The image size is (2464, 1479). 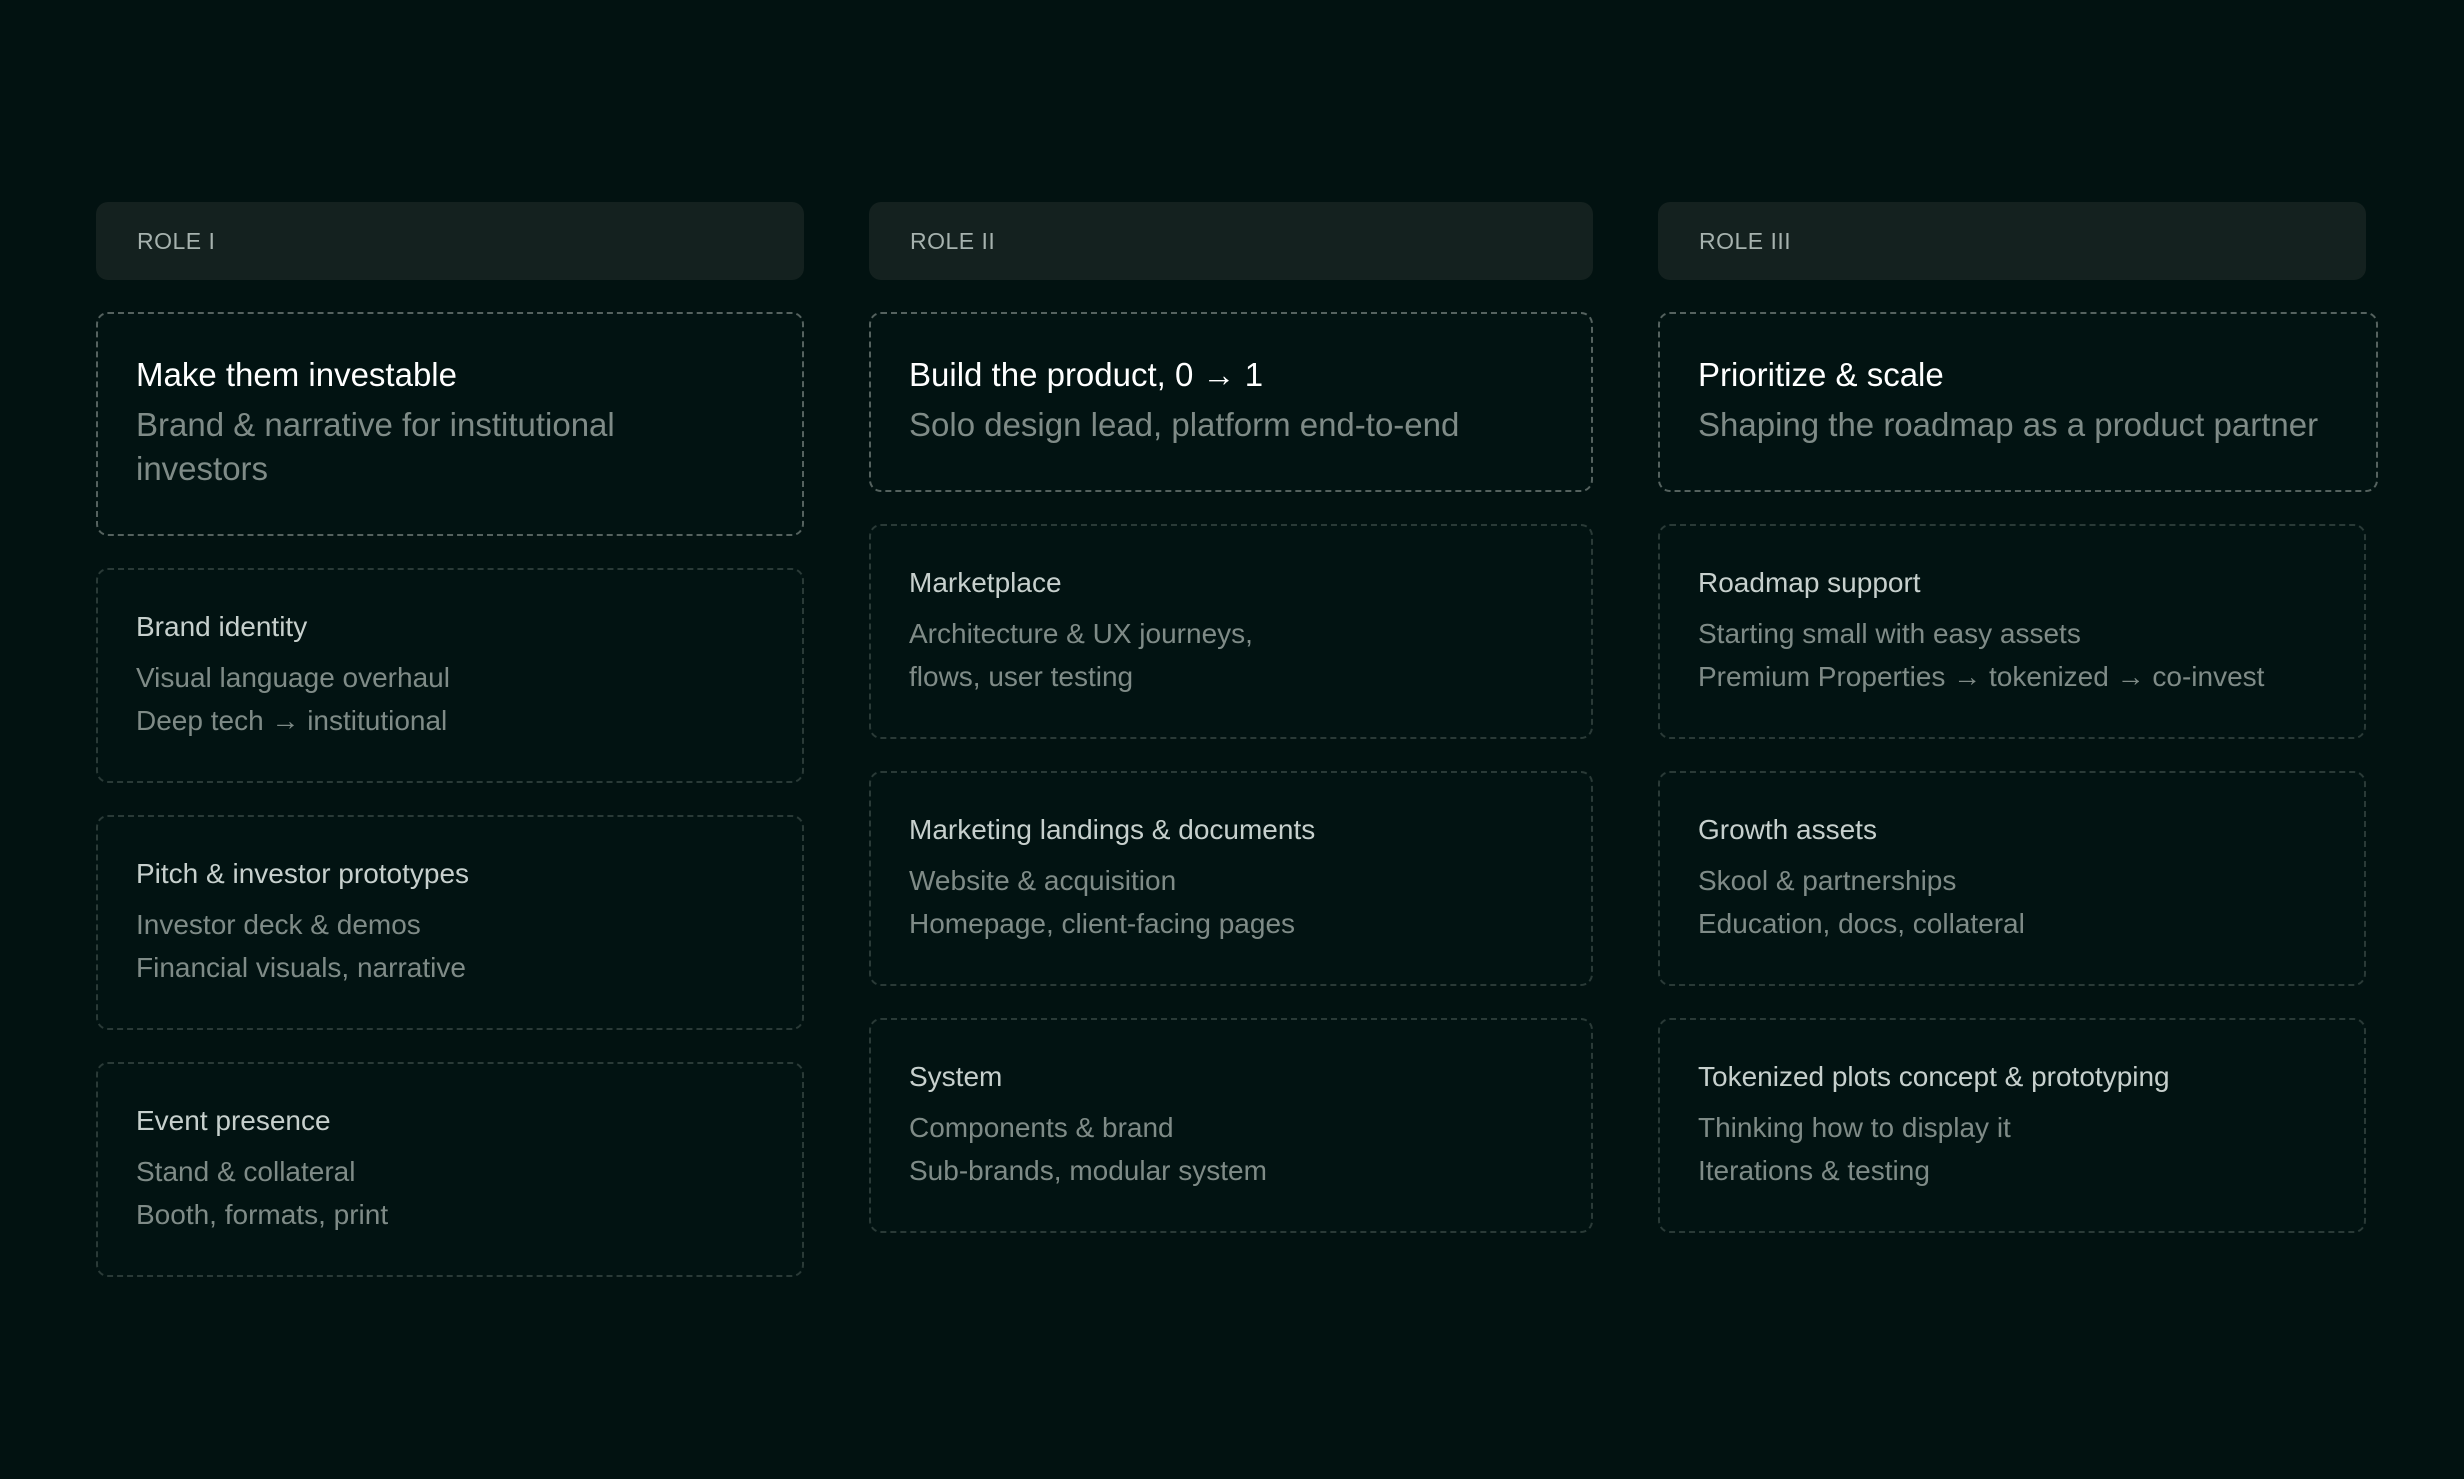 I want to click on item-line: Sub-brands, modular system, so click(x=1088, y=1170).